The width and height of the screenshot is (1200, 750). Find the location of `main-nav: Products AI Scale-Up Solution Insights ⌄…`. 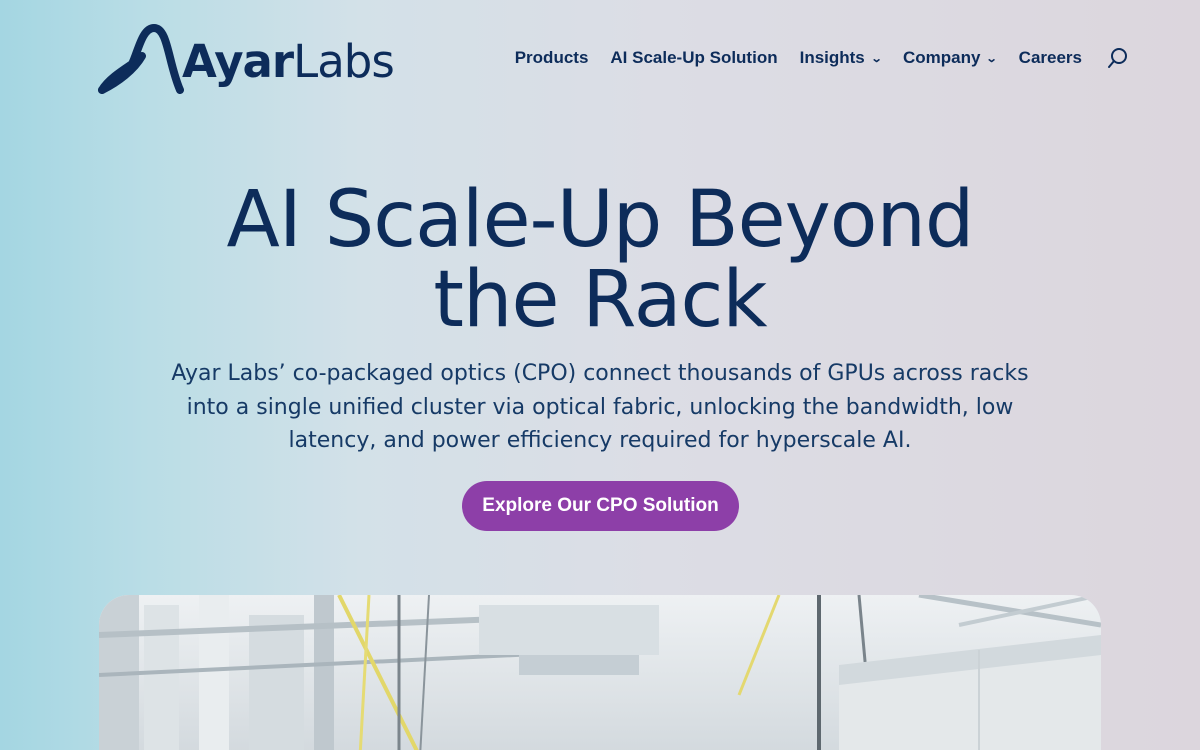

main-nav: Products AI Scale-Up Solution Insights ⌄… is located at coordinates (822, 58).